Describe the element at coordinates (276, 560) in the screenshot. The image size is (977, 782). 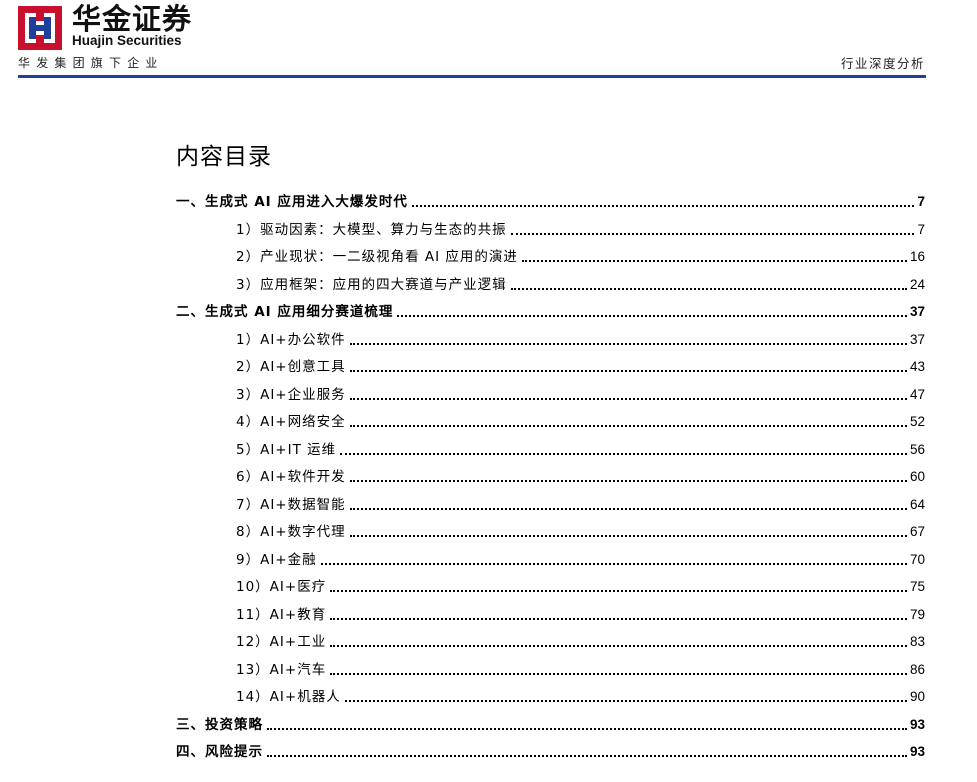
I see `toc-entry-text: 9）AI+金融` at that location.